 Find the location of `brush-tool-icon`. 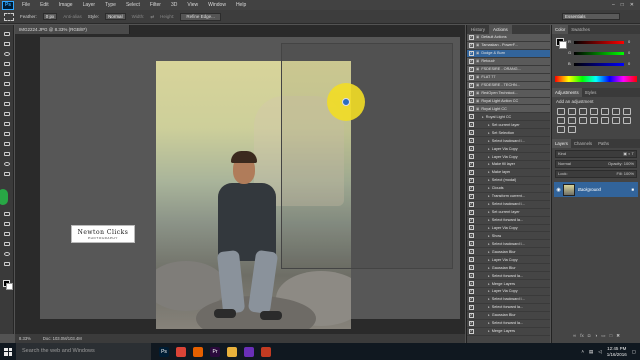

brush-tool-icon is located at coordinates (7, 104).